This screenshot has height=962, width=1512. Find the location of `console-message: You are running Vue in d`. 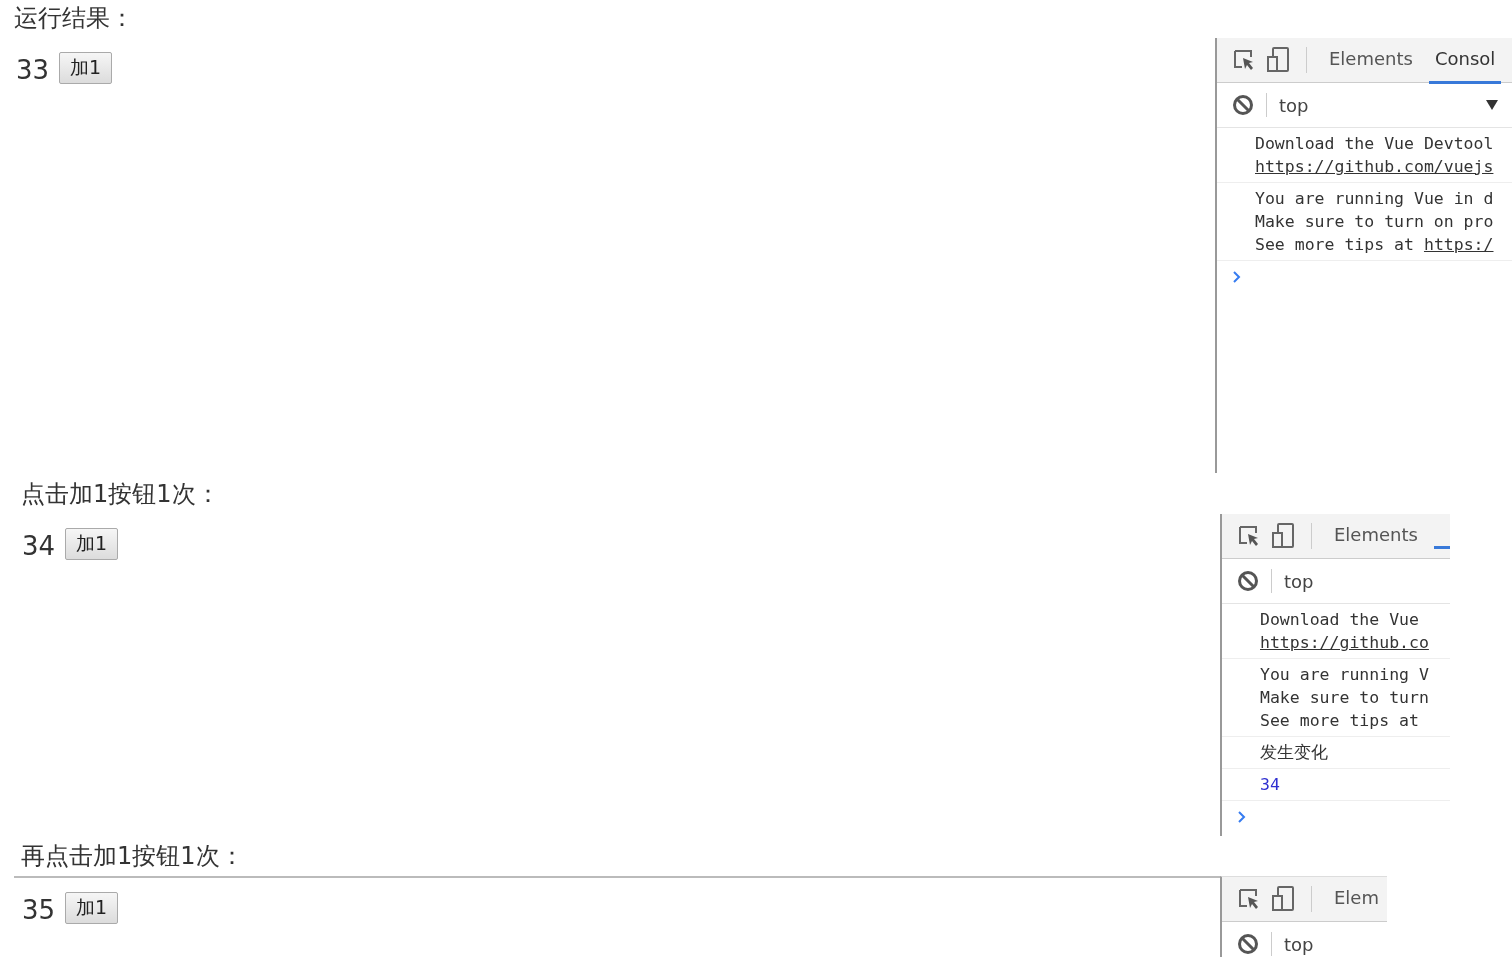

console-message: You are running Vue in d is located at coordinates (1374, 199).